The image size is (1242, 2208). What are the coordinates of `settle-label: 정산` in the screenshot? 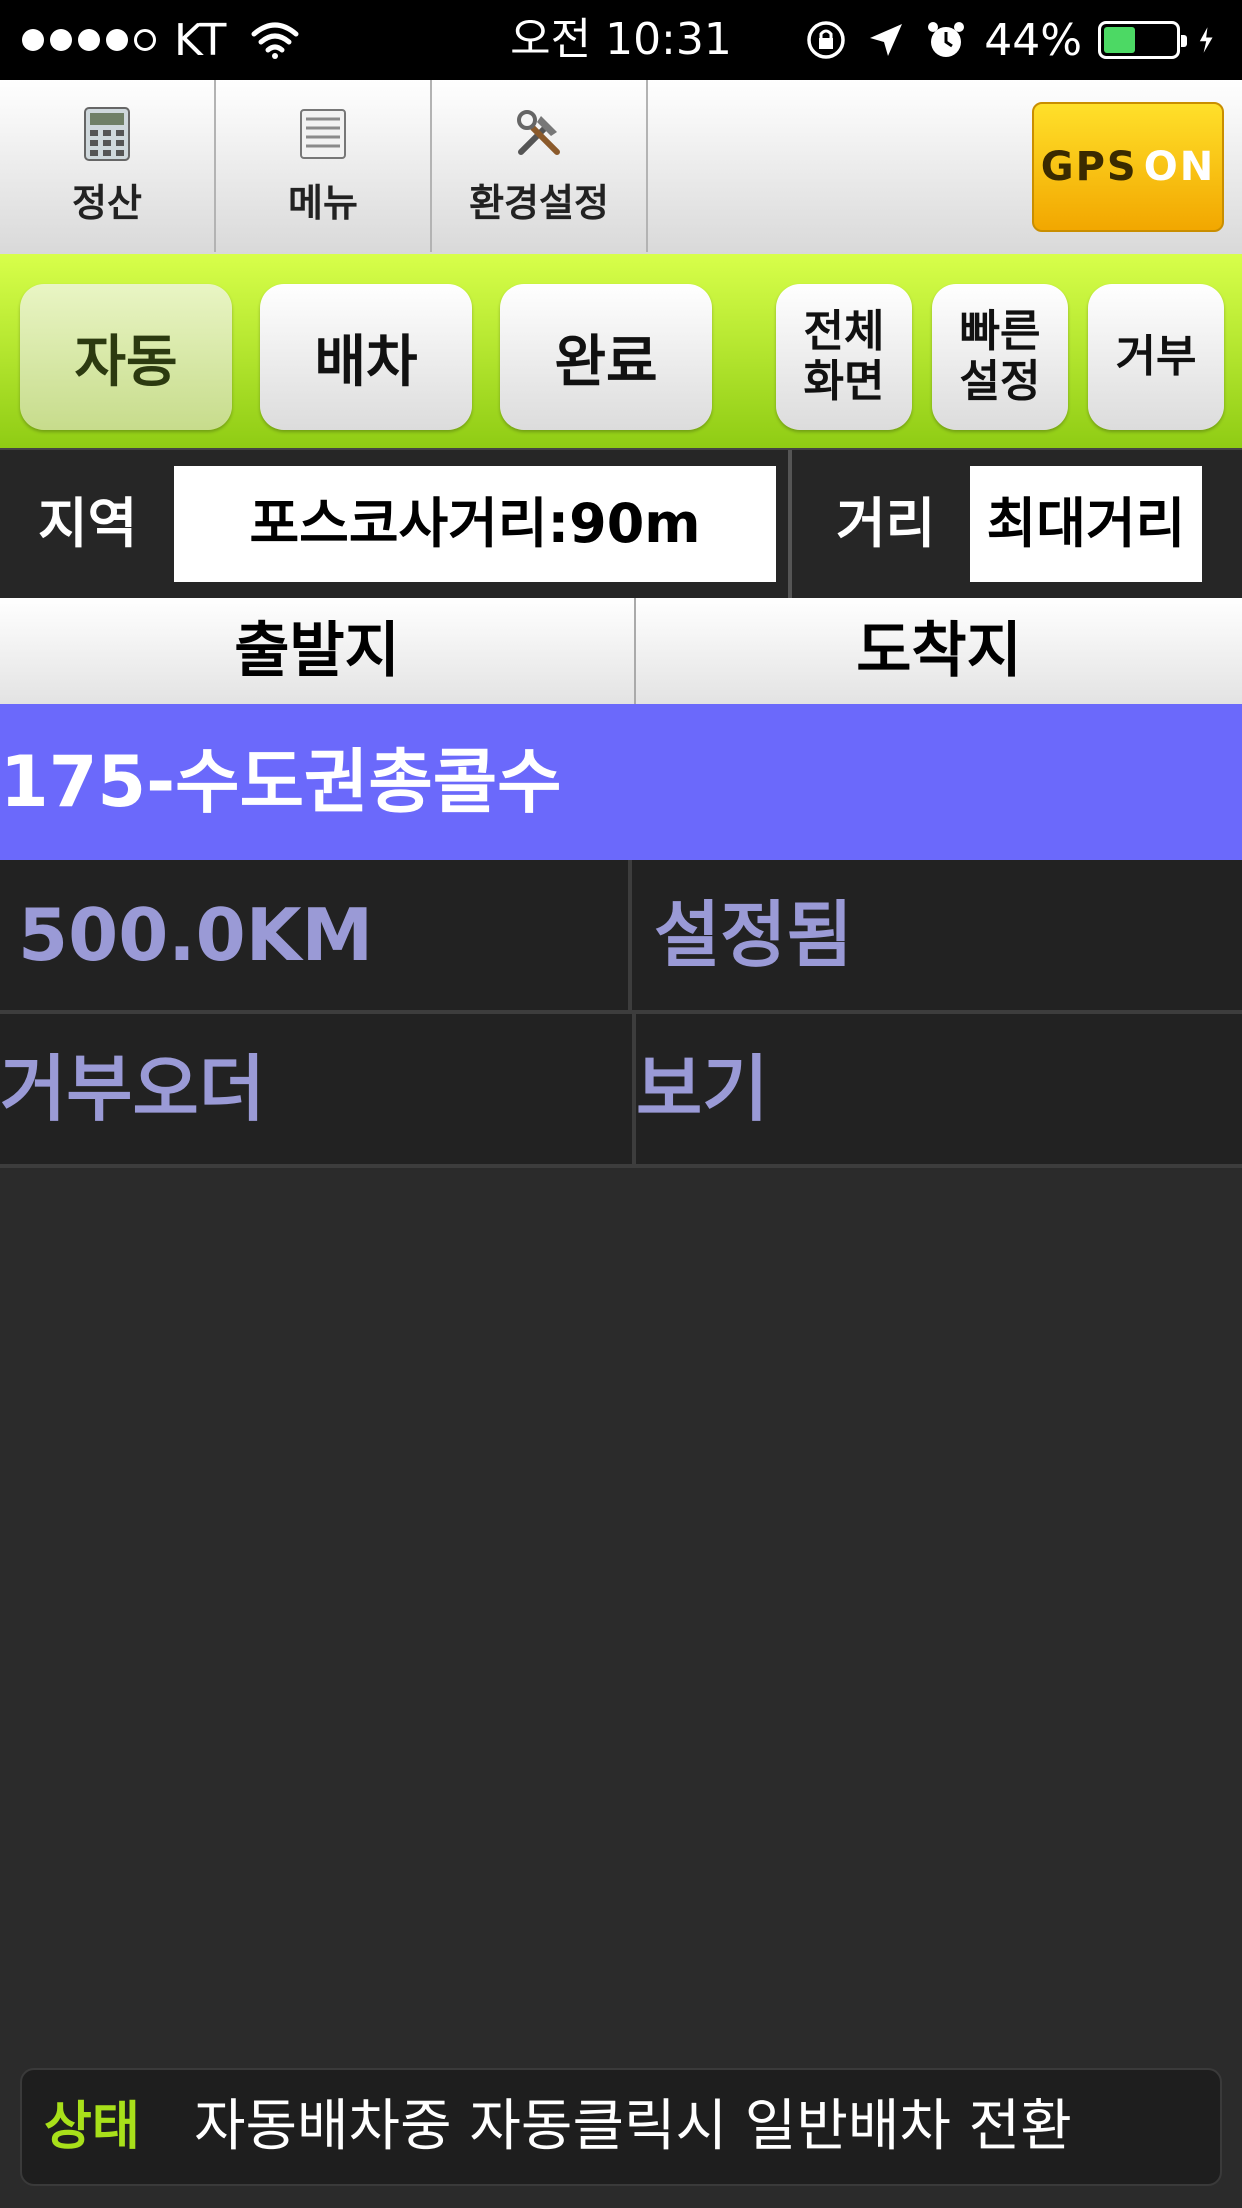 It's located at (107, 202).